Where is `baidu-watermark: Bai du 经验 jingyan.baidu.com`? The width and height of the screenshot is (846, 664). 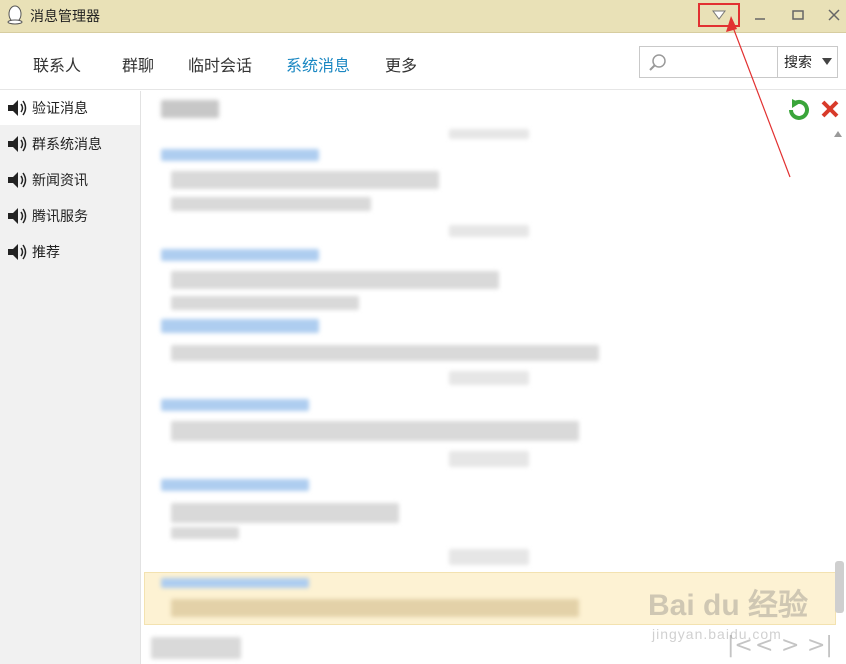 baidu-watermark: Bai du 经验 jingyan.baidu.com is located at coordinates (740, 619).